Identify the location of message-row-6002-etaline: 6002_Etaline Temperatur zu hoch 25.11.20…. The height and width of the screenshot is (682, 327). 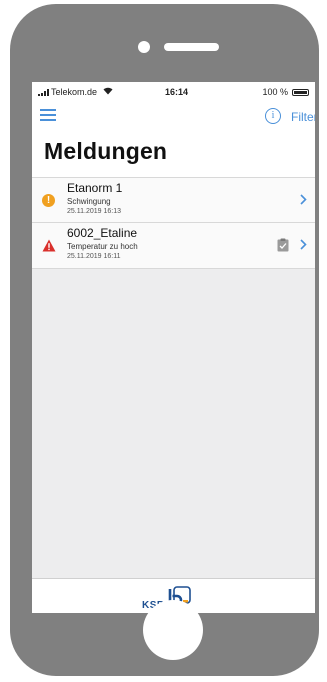
(173, 246).